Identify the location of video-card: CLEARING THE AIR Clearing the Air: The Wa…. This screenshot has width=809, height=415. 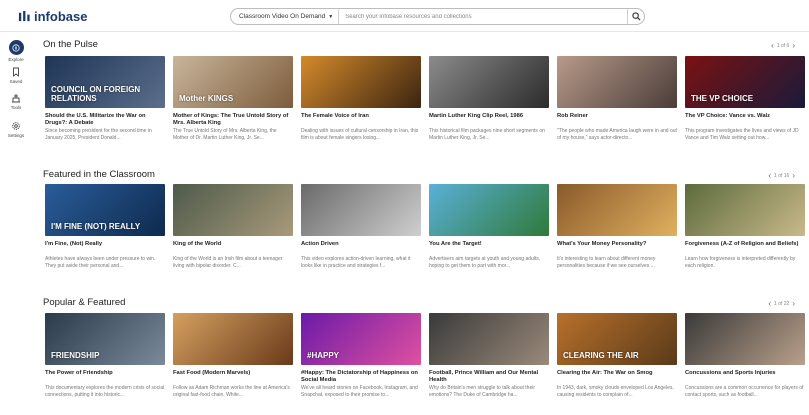
(617, 355).